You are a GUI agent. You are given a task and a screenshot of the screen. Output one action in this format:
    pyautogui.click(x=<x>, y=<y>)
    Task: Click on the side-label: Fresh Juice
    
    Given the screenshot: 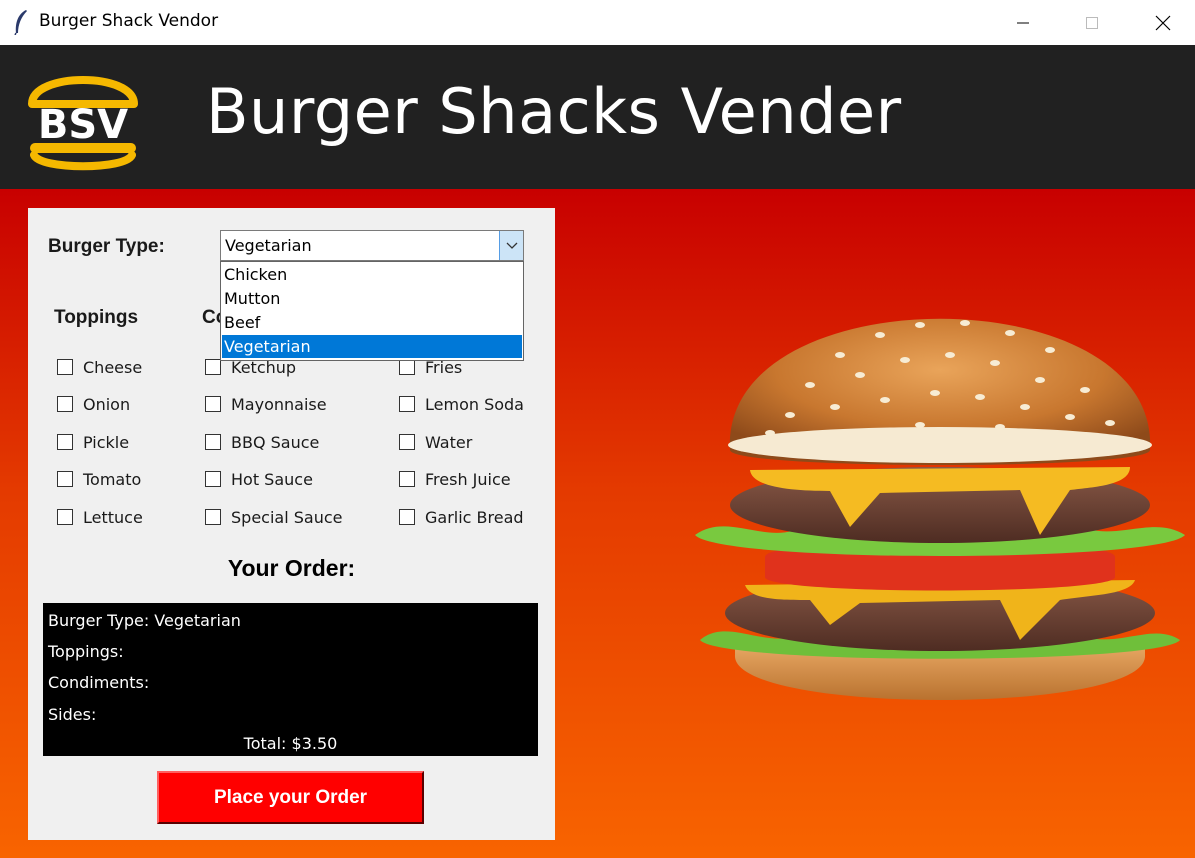 What is the action you would take?
    pyautogui.click(x=468, y=479)
    